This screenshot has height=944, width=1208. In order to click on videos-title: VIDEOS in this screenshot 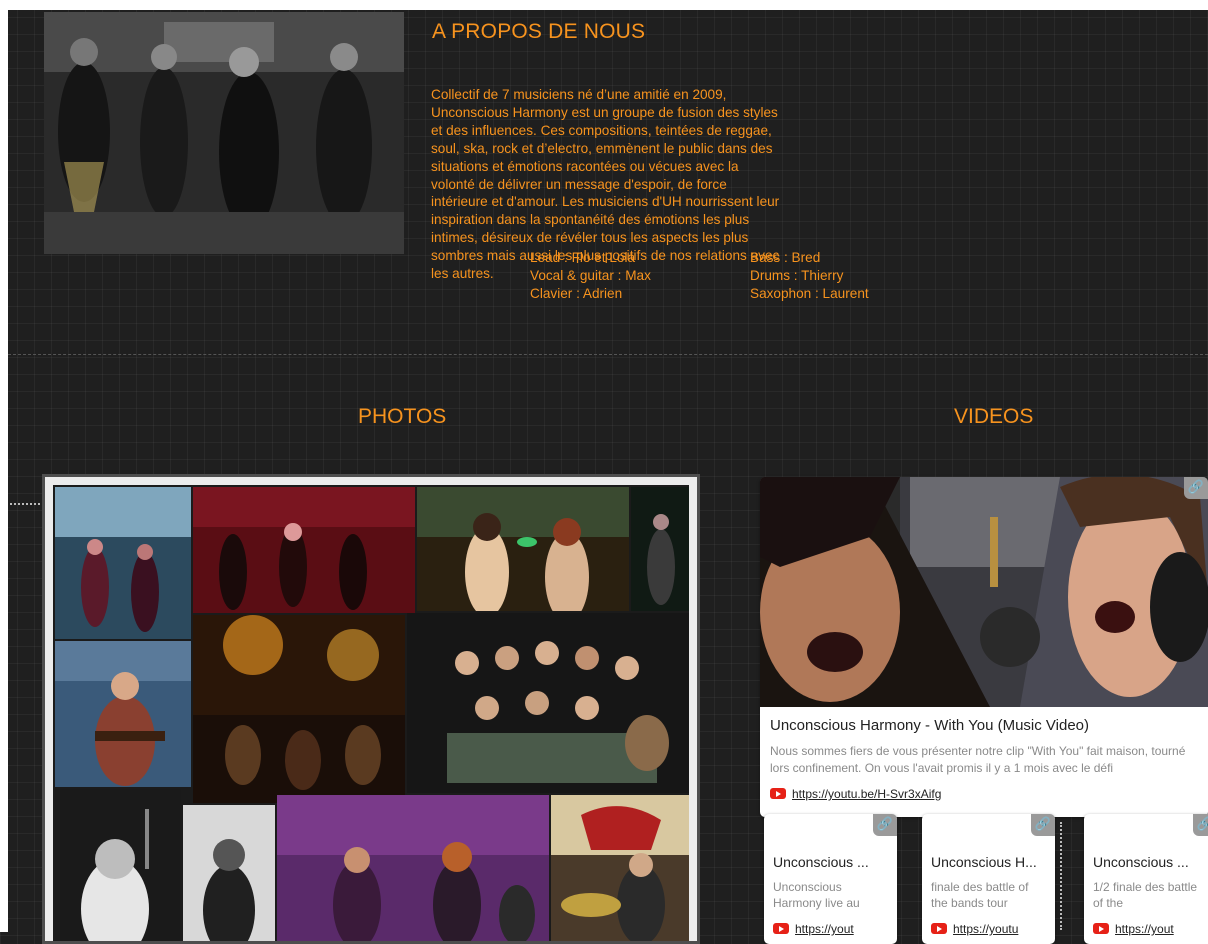, I will do `click(994, 416)`.